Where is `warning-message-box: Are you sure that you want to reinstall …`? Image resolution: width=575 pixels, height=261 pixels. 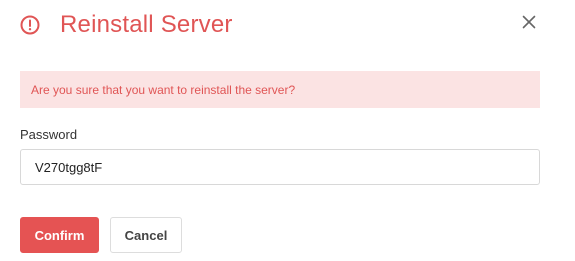
warning-message-box: Are you sure that you want to reinstall … is located at coordinates (280, 89).